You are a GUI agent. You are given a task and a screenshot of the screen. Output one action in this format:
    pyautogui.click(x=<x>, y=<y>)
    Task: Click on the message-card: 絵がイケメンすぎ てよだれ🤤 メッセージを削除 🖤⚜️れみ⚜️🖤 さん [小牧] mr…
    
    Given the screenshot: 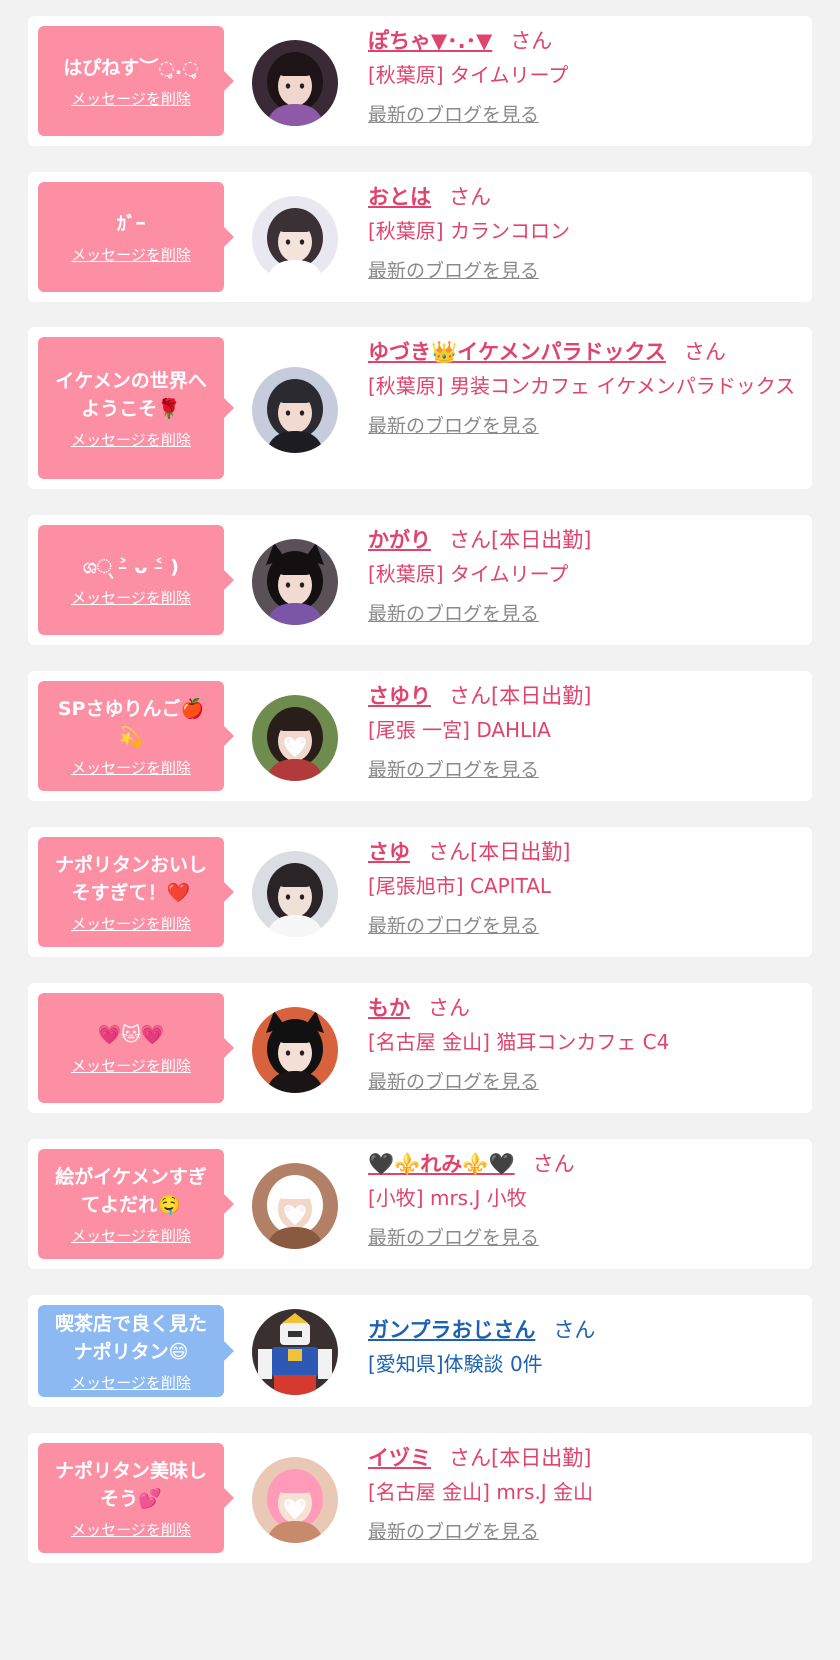 What is the action you would take?
    pyautogui.click(x=420, y=1204)
    